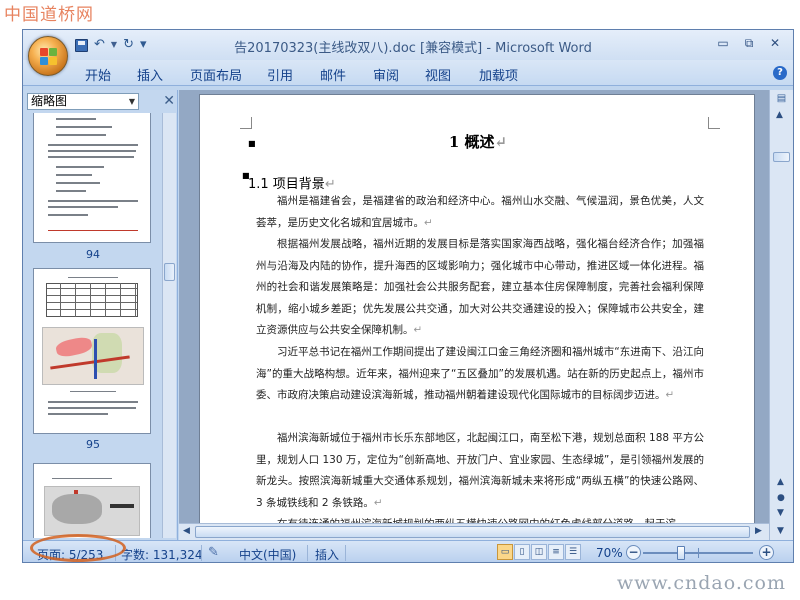 This screenshot has height=600, width=800. I want to click on thumbnail-pane-header: 缩略图 ▼ ✕, so click(101, 102).